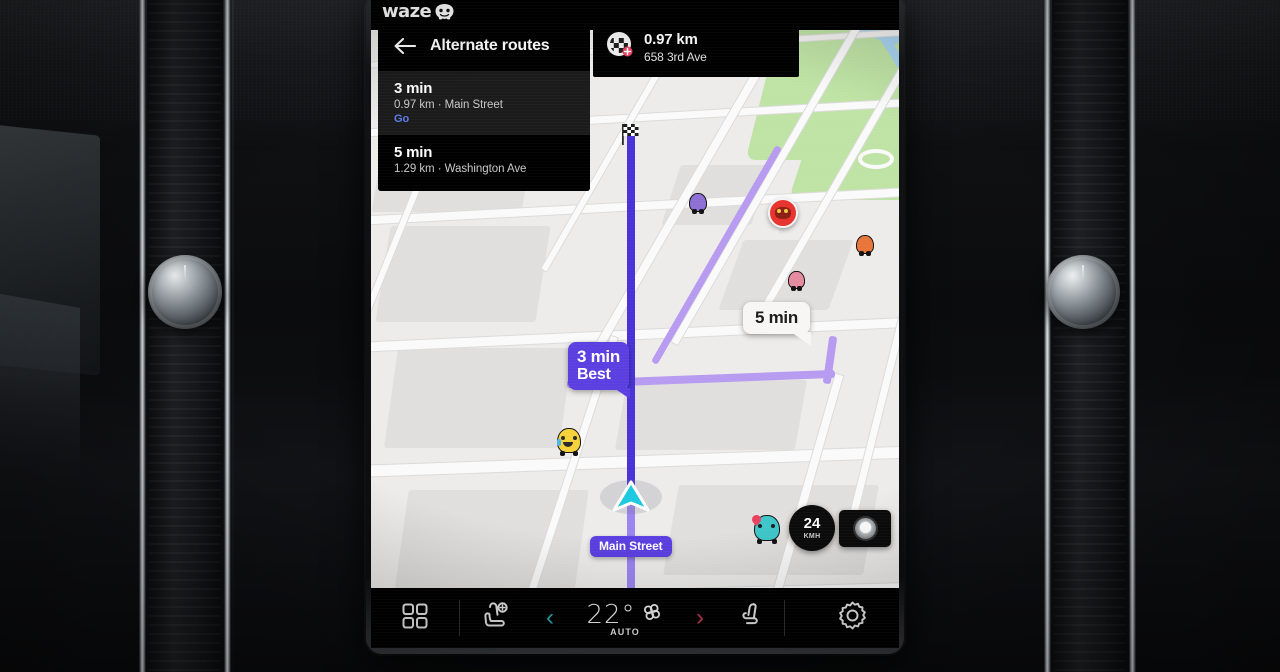 The width and height of the screenshot is (1280, 672). What do you see at coordinates (631, 546) in the screenshot?
I see `current-street-label: Main Street` at bounding box center [631, 546].